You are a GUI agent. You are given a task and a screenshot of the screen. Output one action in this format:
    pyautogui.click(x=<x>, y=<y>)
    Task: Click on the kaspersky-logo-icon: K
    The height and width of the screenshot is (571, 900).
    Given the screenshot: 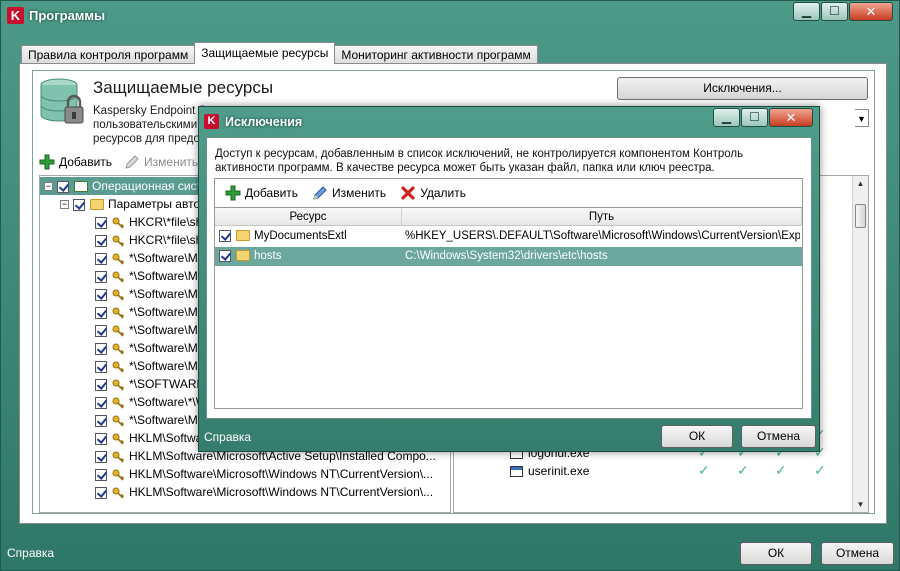 What is the action you would take?
    pyautogui.click(x=211, y=121)
    